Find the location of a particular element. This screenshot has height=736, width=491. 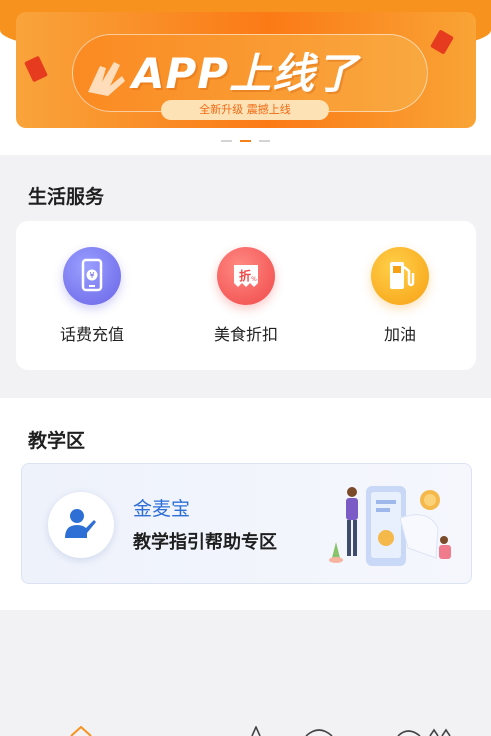

teaching-illustration is located at coordinates (390, 526).